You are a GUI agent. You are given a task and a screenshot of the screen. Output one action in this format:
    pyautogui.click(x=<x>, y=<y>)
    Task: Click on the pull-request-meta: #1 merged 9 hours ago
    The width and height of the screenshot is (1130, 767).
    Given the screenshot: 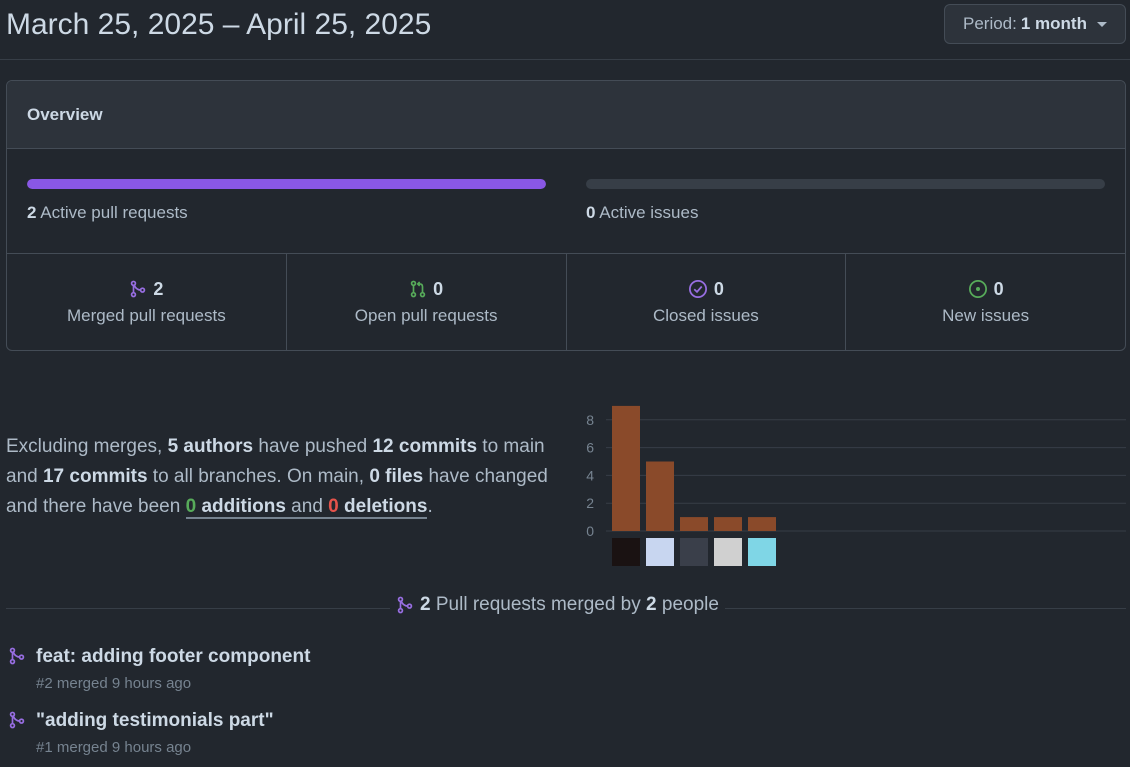 What is the action you would take?
    pyautogui.click(x=114, y=747)
    